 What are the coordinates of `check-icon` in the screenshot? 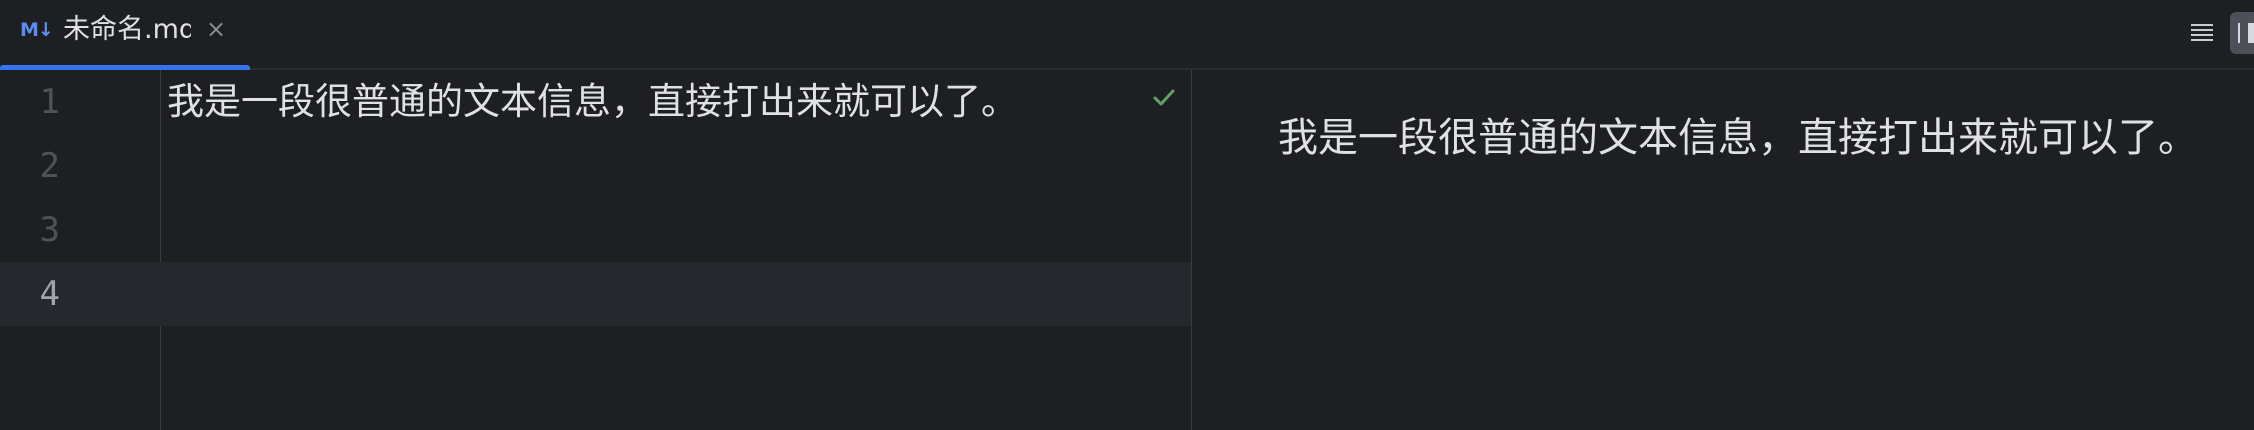 It's located at (1164, 97).